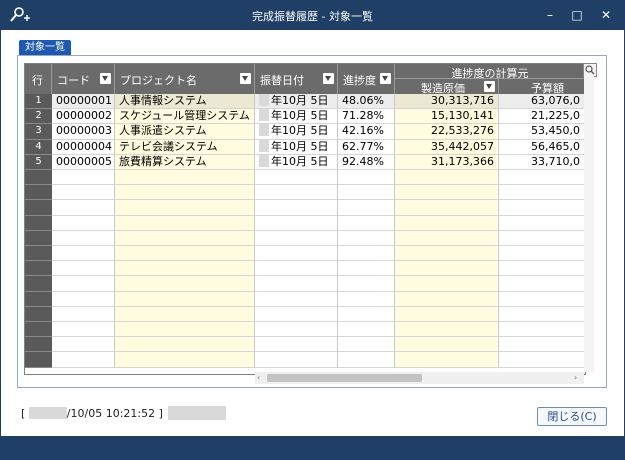 The width and height of the screenshot is (625, 460). What do you see at coordinates (542, 162) in the screenshot?
I see `cell-budget: 33,710,0` at bounding box center [542, 162].